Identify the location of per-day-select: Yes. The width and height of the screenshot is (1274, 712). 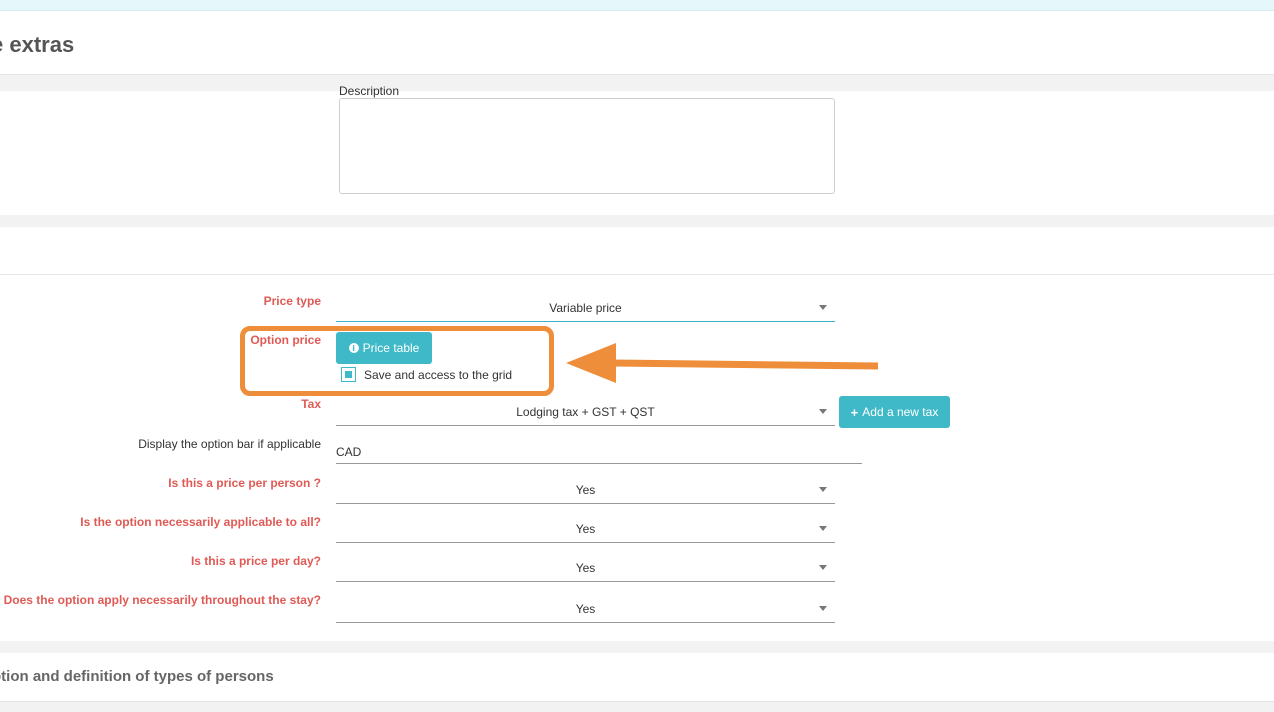
(585, 569).